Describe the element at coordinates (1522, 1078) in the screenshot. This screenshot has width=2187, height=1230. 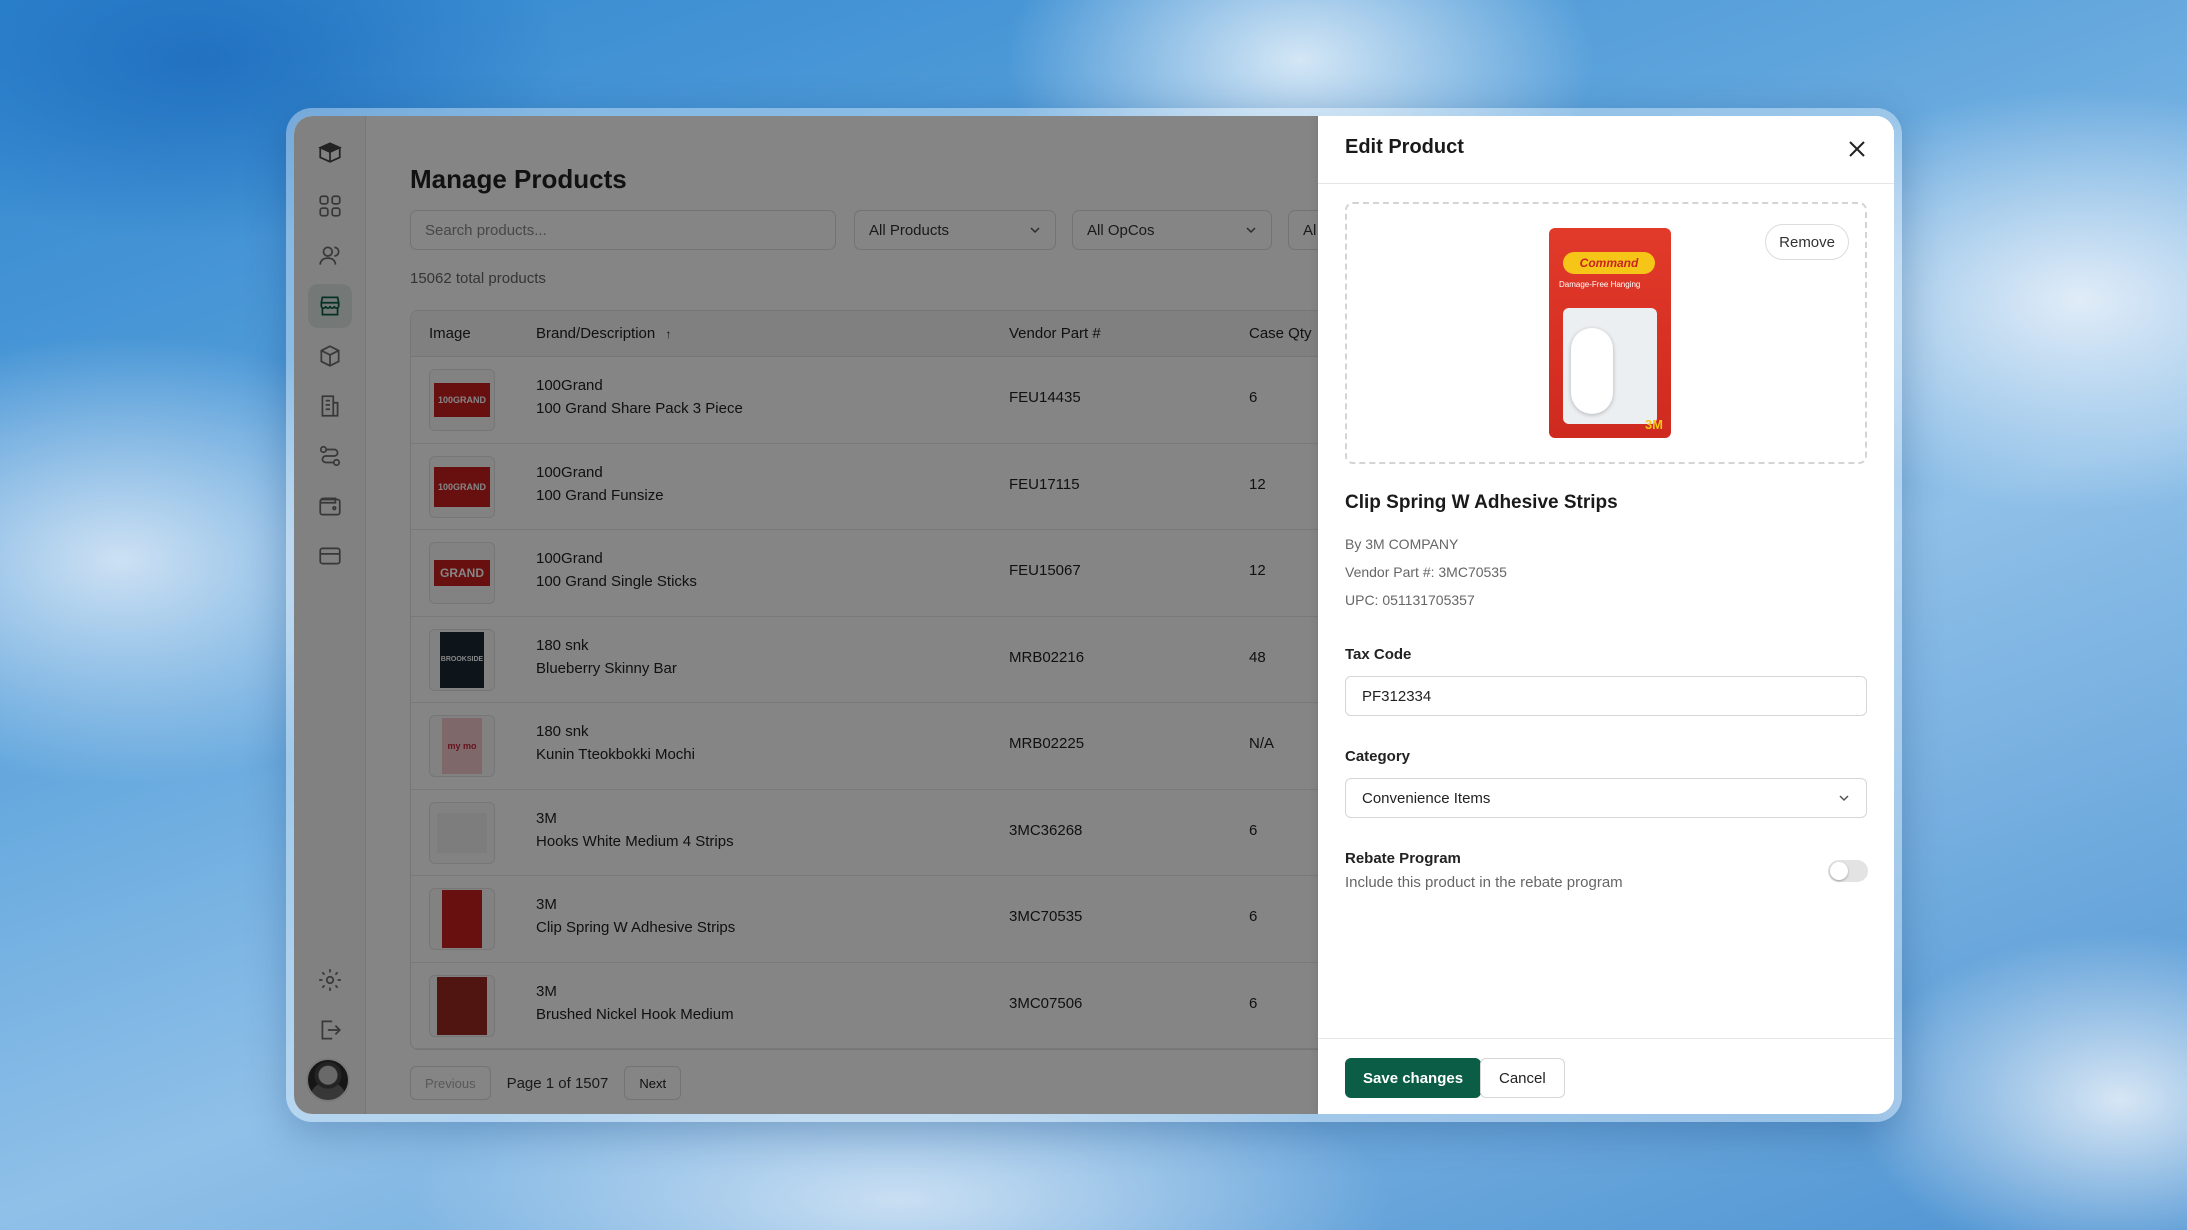
I see `cancel-button: Cancel` at that location.